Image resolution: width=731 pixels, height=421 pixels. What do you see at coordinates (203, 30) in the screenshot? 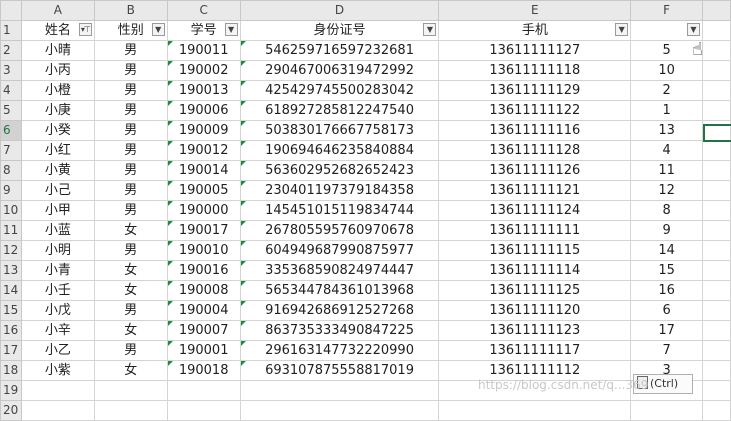
I see `header-cell-student-id: 学号 ▼` at bounding box center [203, 30].